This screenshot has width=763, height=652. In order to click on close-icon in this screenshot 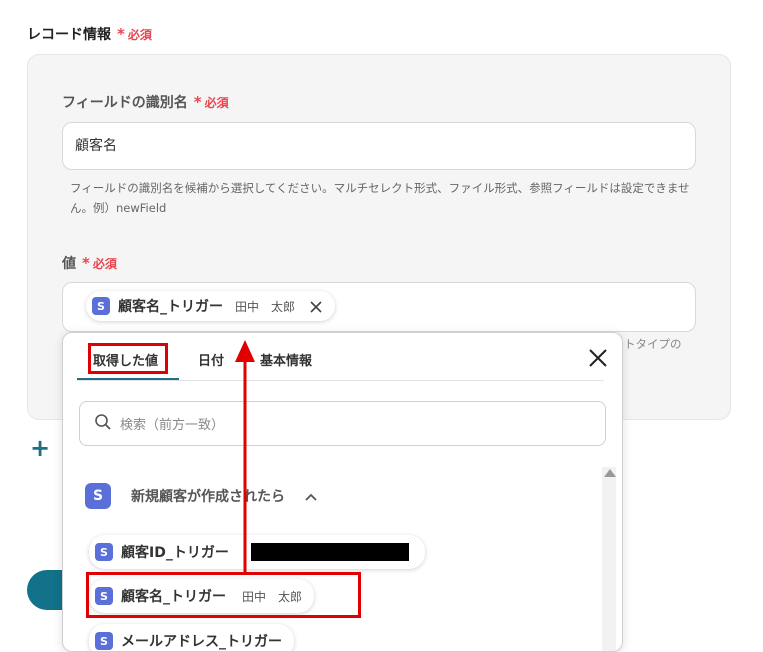, I will do `click(598, 358)`.